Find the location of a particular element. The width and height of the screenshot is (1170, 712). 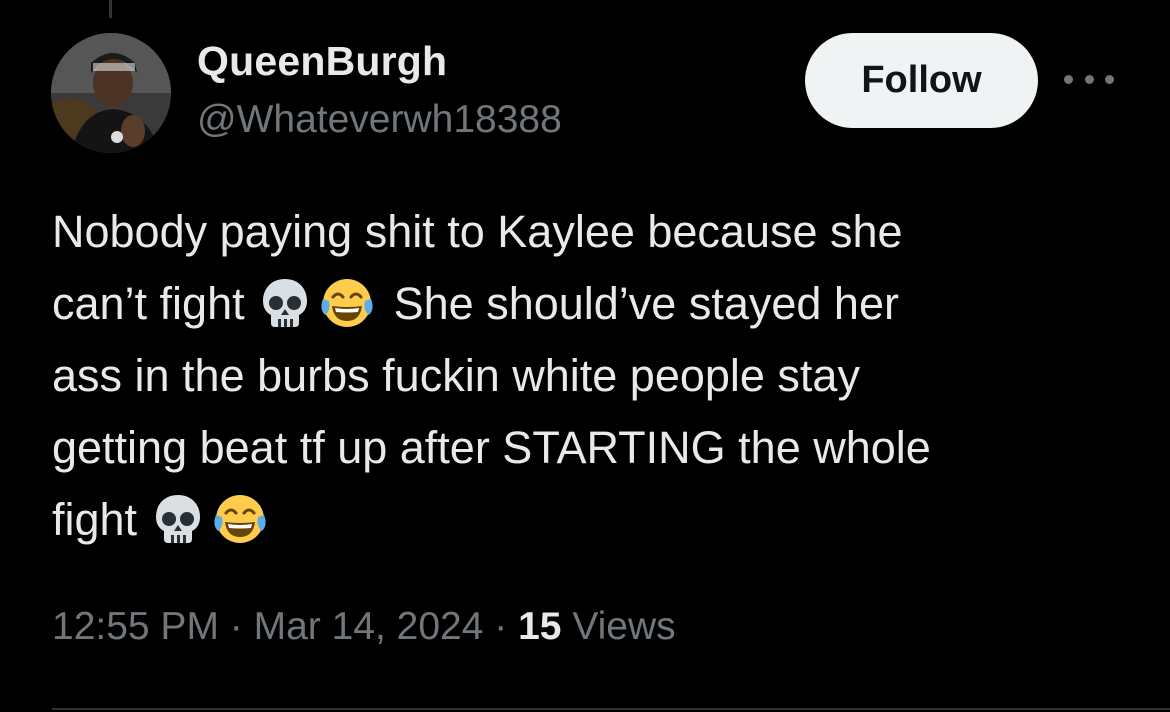

more-options-icon is located at coordinates (1089, 79).